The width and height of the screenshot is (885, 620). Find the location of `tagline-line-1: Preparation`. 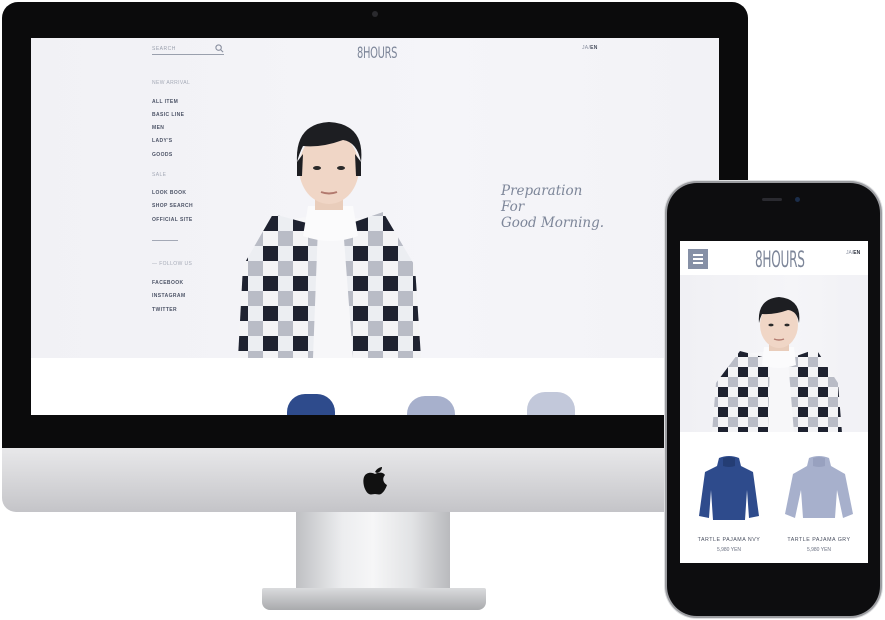

tagline-line-1: Preparation is located at coordinates (542, 191).